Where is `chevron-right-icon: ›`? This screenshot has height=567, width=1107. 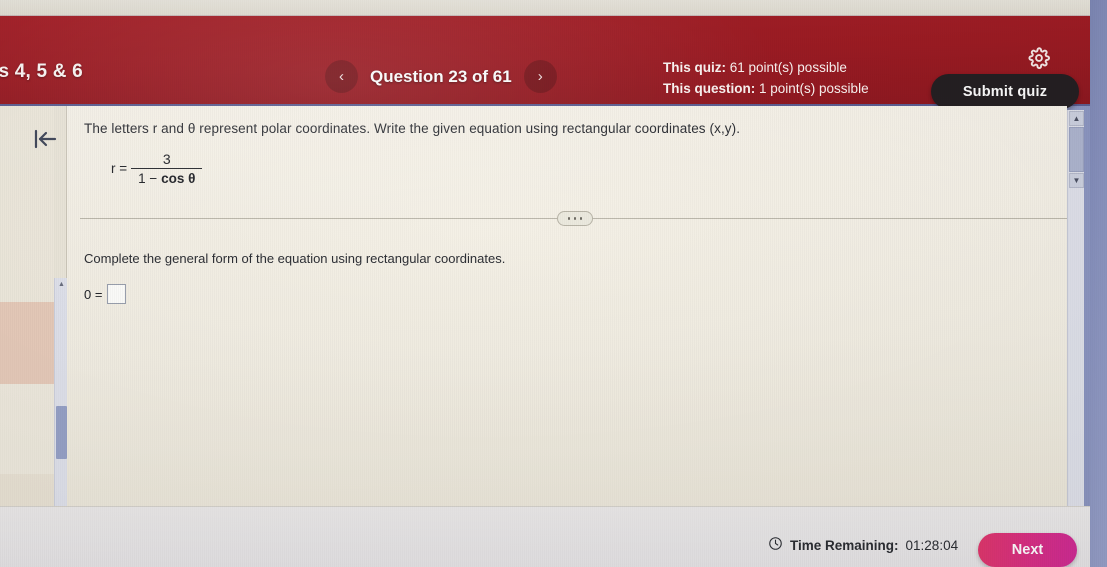
chevron-right-icon: › is located at coordinates (540, 76).